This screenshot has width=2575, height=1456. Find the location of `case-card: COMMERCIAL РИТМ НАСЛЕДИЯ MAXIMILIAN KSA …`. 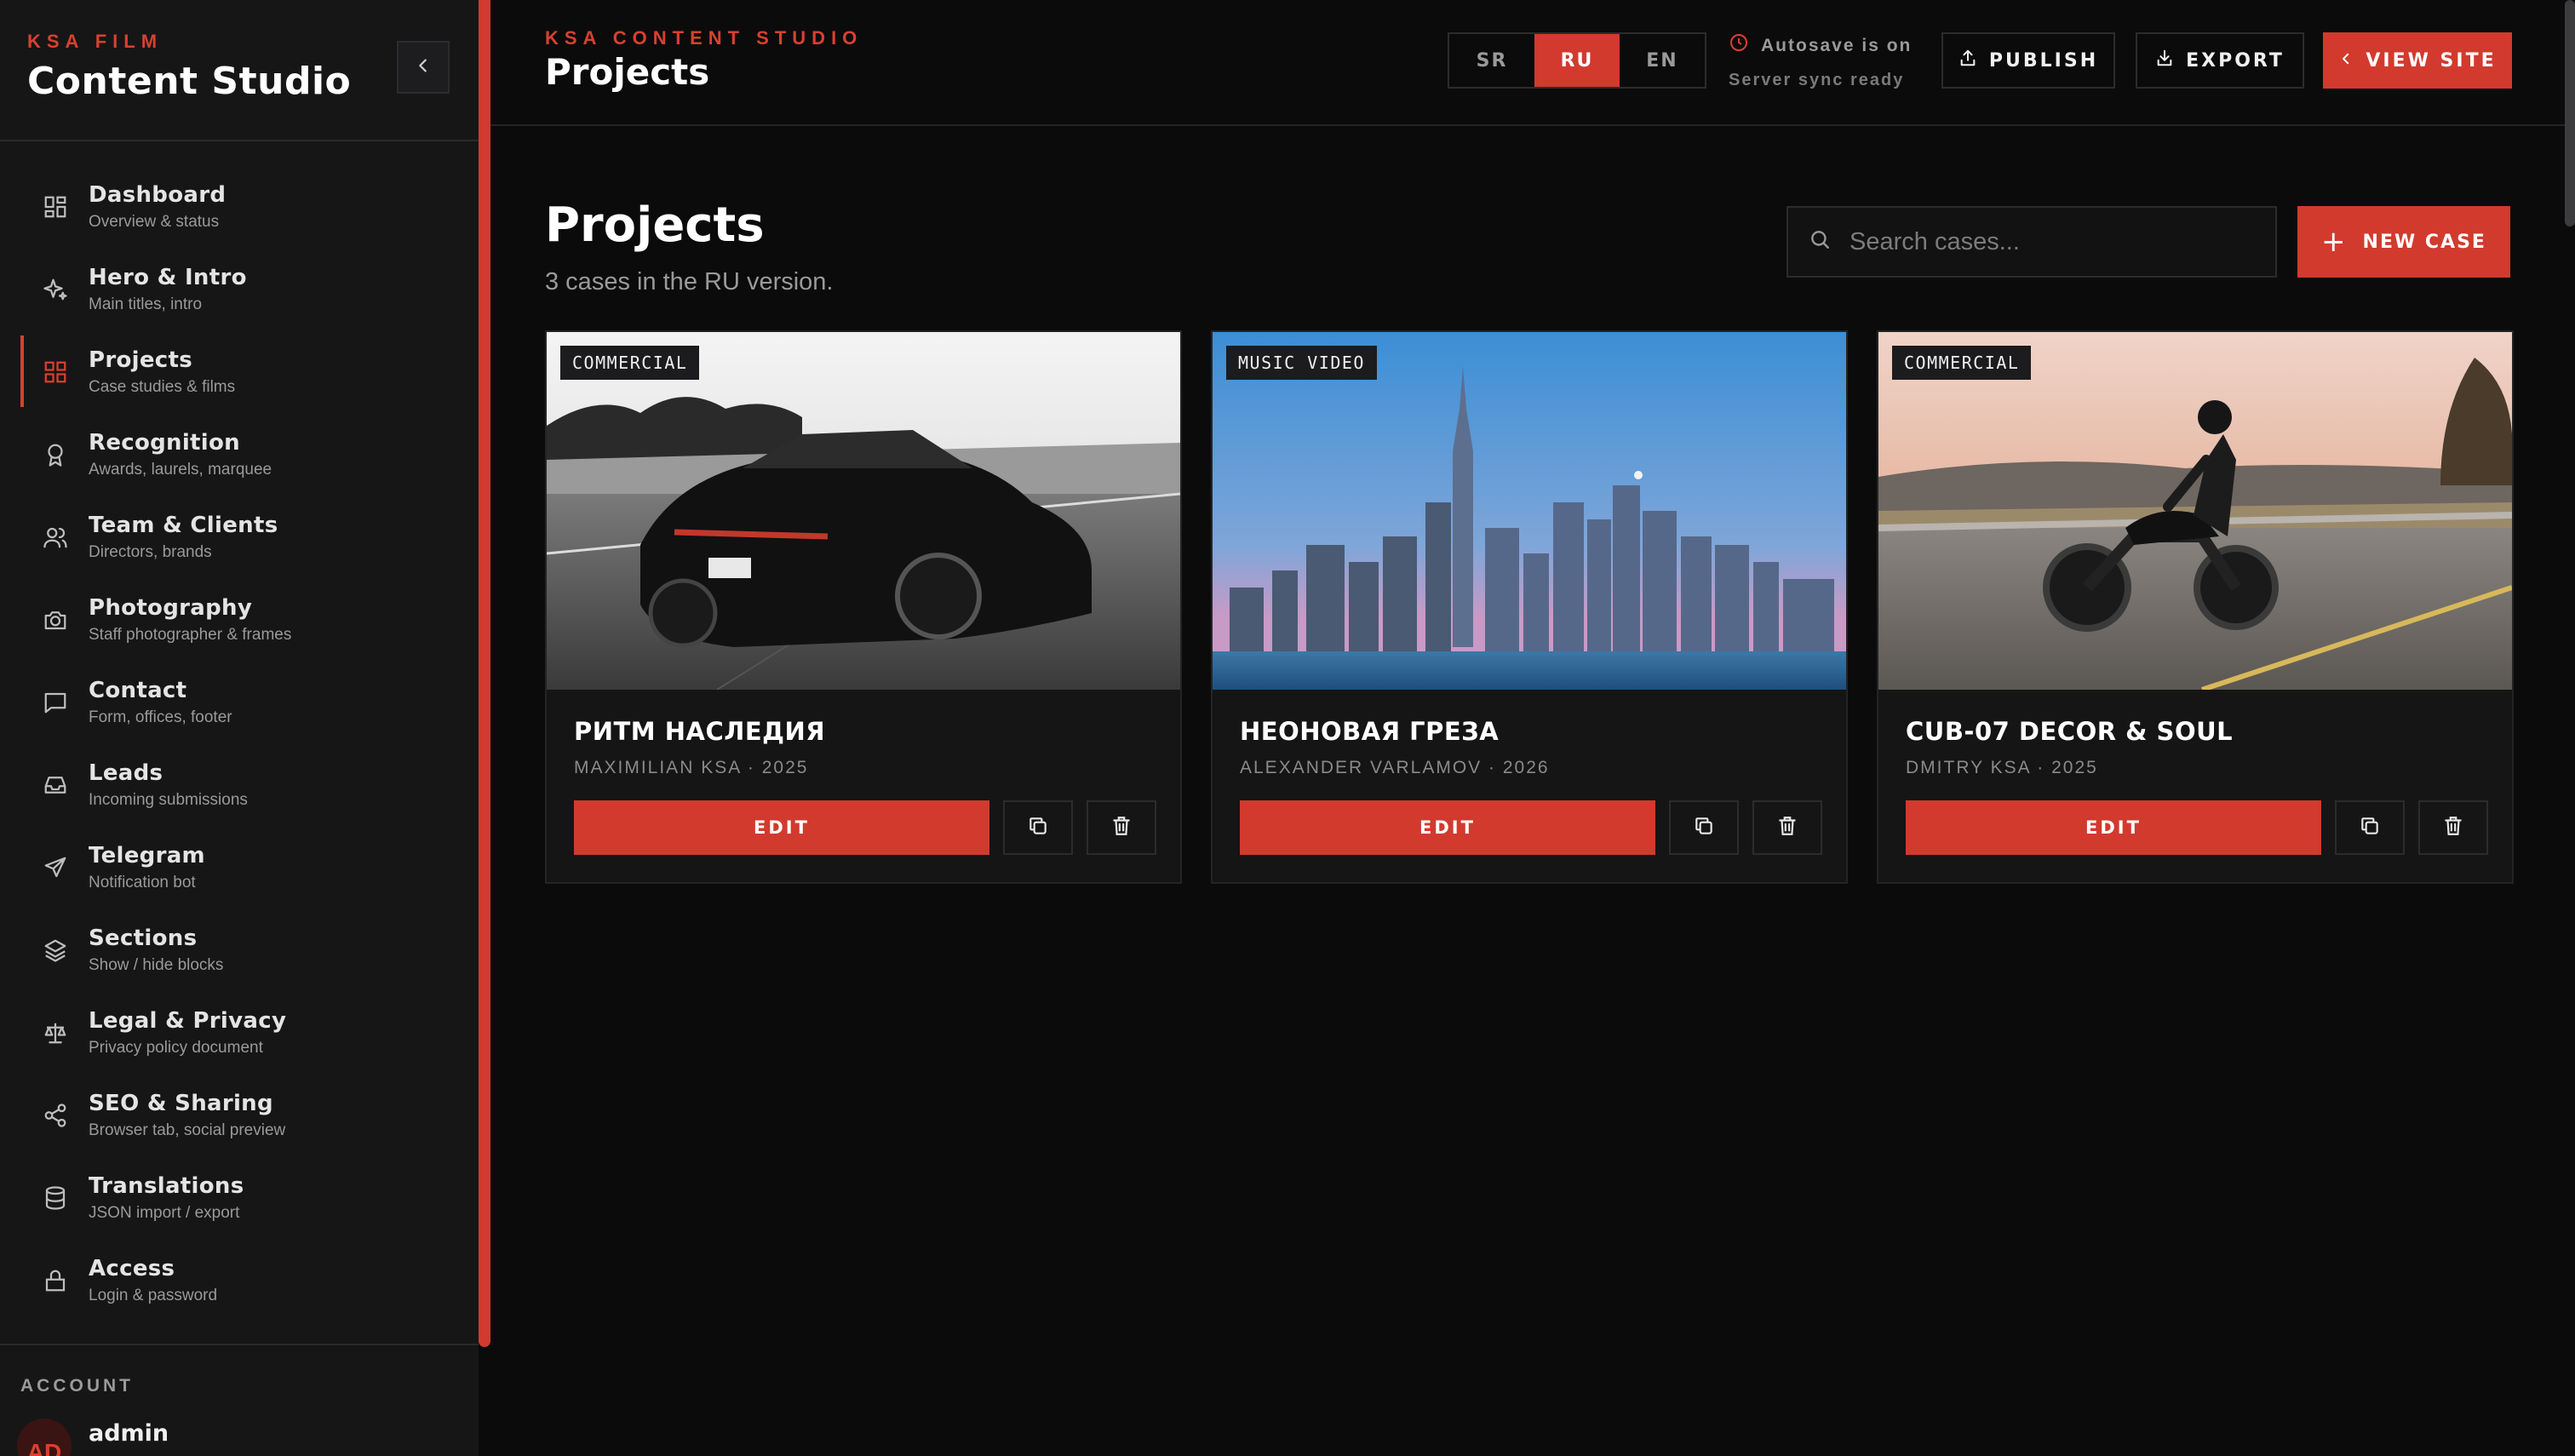

case-card: COMMERCIAL РИТМ НАСЛЕДИЯ MAXIMILIAN KSA … is located at coordinates (863, 607).